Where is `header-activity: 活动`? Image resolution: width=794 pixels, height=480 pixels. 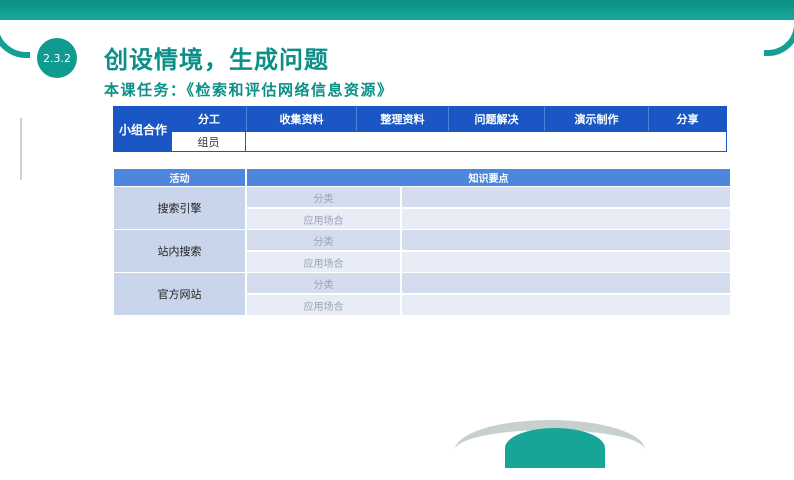 header-activity: 活动 is located at coordinates (179, 177).